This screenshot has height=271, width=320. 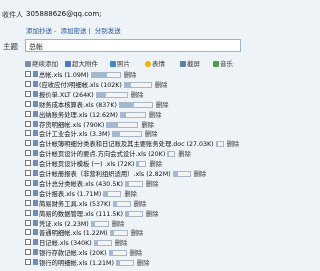 What do you see at coordinates (81, 223) in the screenshot?
I see `attachment-name: 凭证.xls (2.23M) 删除` at bounding box center [81, 223].